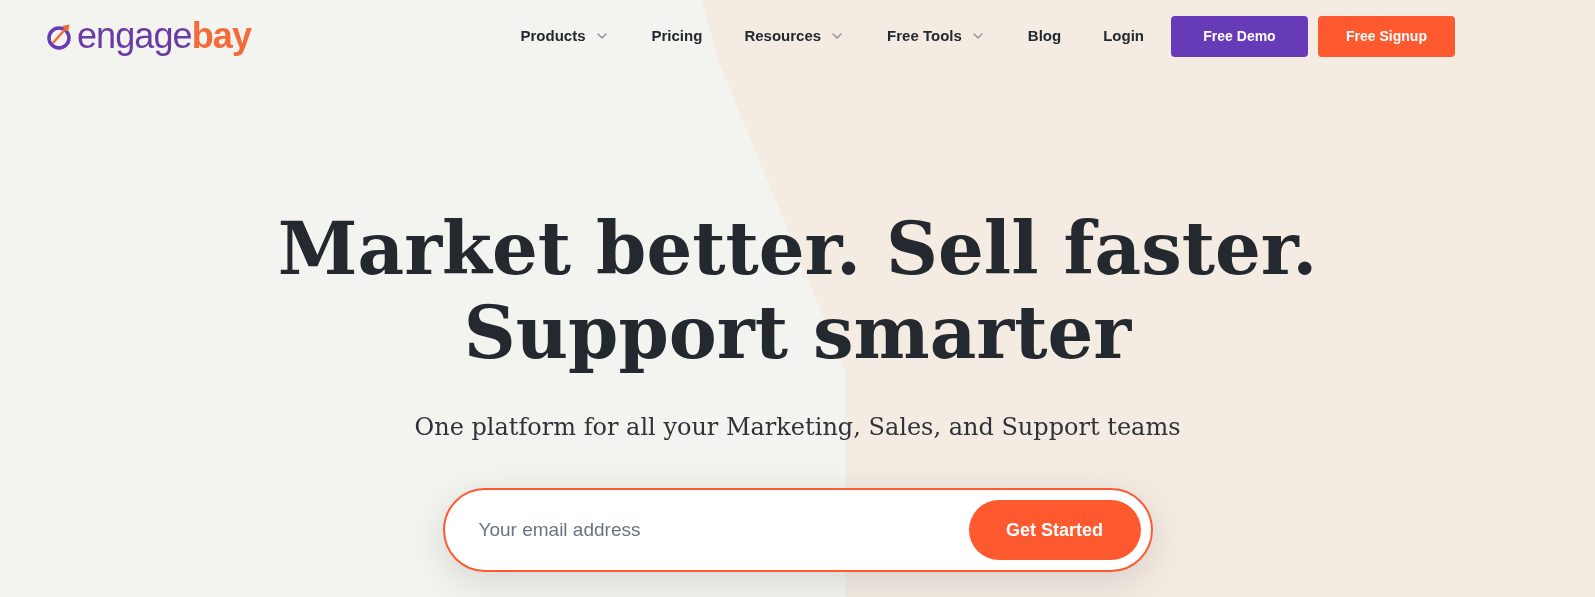  I want to click on cta-button: Free Demo, so click(1239, 36).